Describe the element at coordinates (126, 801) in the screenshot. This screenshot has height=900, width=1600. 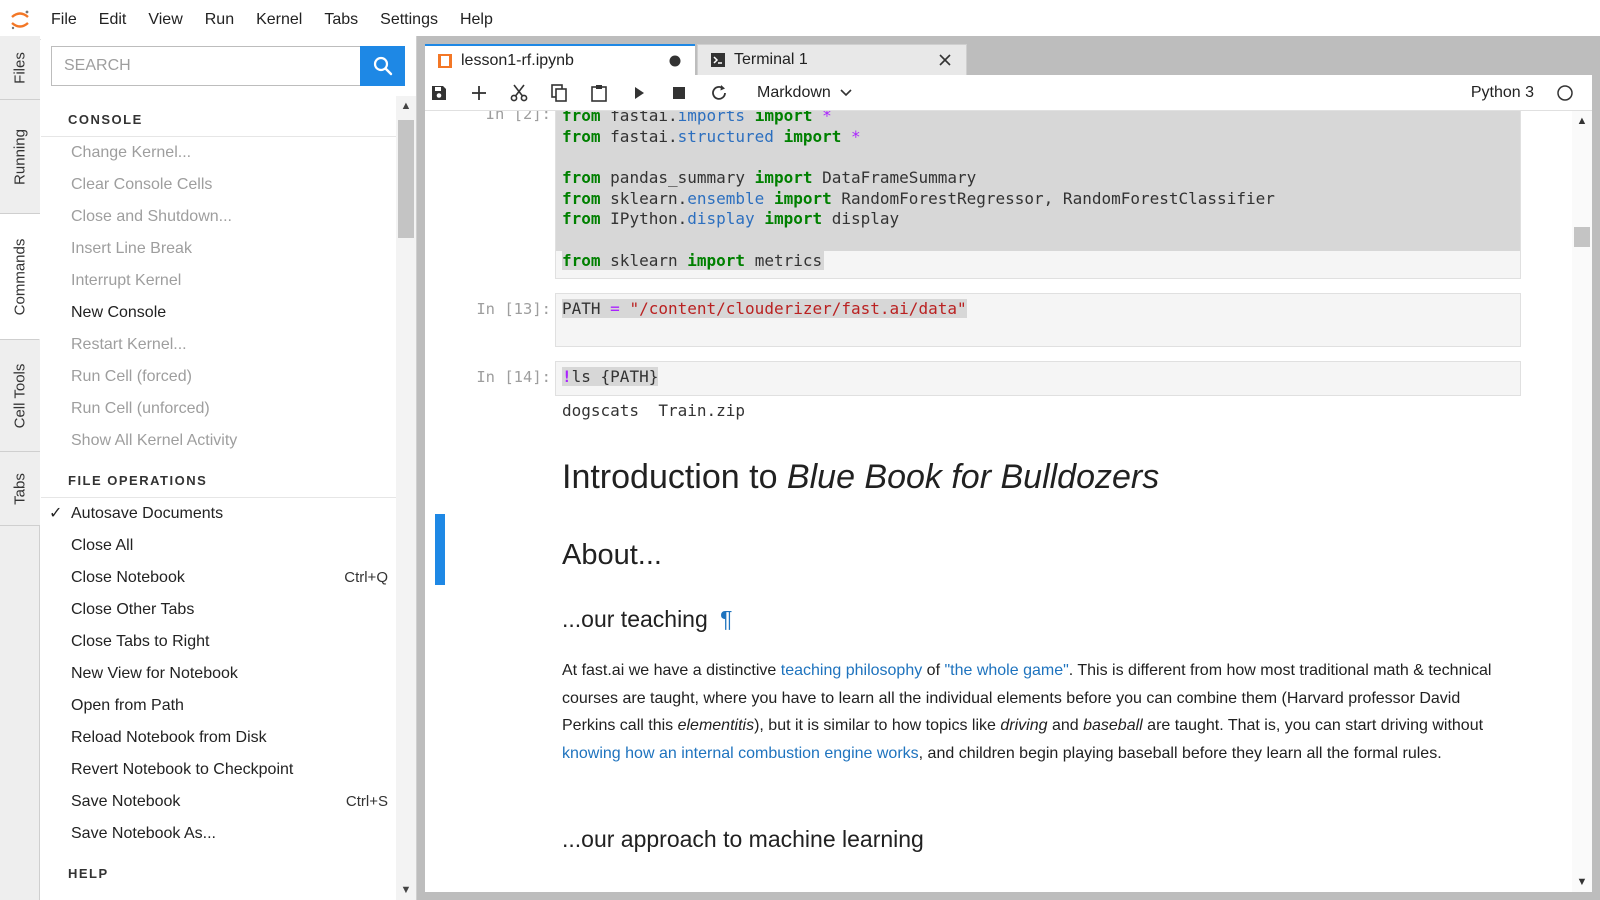
I see `cmd-save-notebook-label: Save Notebook` at that location.